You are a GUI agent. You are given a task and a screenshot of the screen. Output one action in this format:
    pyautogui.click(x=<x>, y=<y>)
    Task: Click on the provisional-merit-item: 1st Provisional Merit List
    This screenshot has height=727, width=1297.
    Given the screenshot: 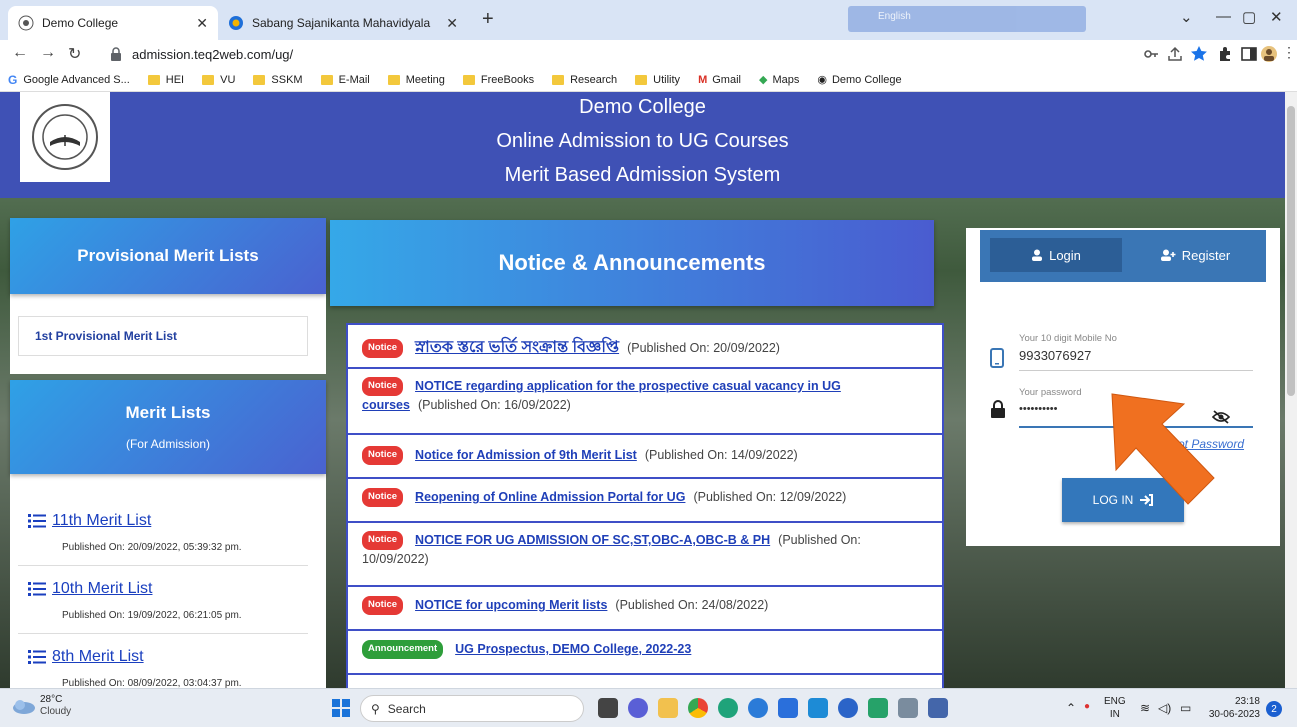 What is the action you would take?
    pyautogui.click(x=163, y=336)
    